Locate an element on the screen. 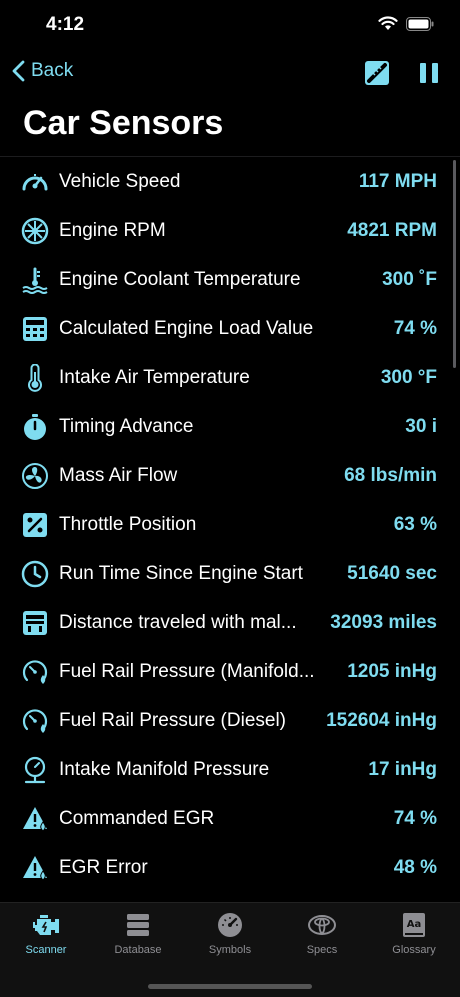 Image resolution: width=460 pixels, height=997 pixels. sensor-label: Intake Air Temperature is located at coordinates (154, 377).